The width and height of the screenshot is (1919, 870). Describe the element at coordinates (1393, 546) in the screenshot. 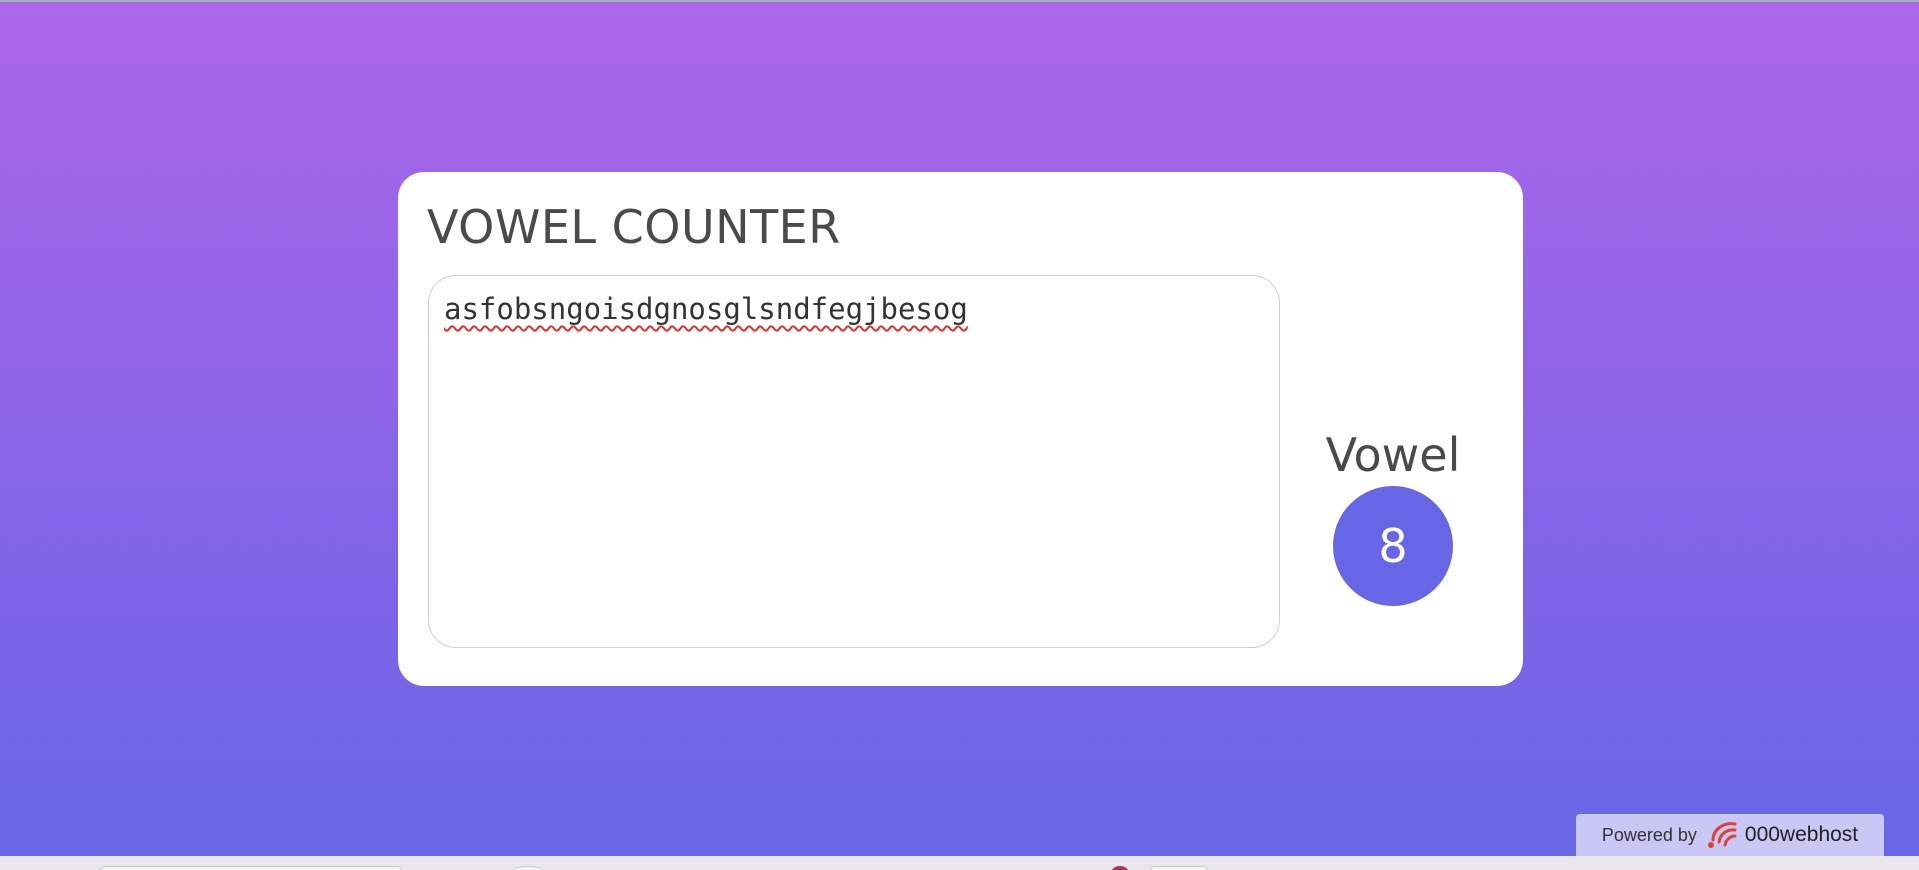

I see `vowel-count-badge: 8` at that location.